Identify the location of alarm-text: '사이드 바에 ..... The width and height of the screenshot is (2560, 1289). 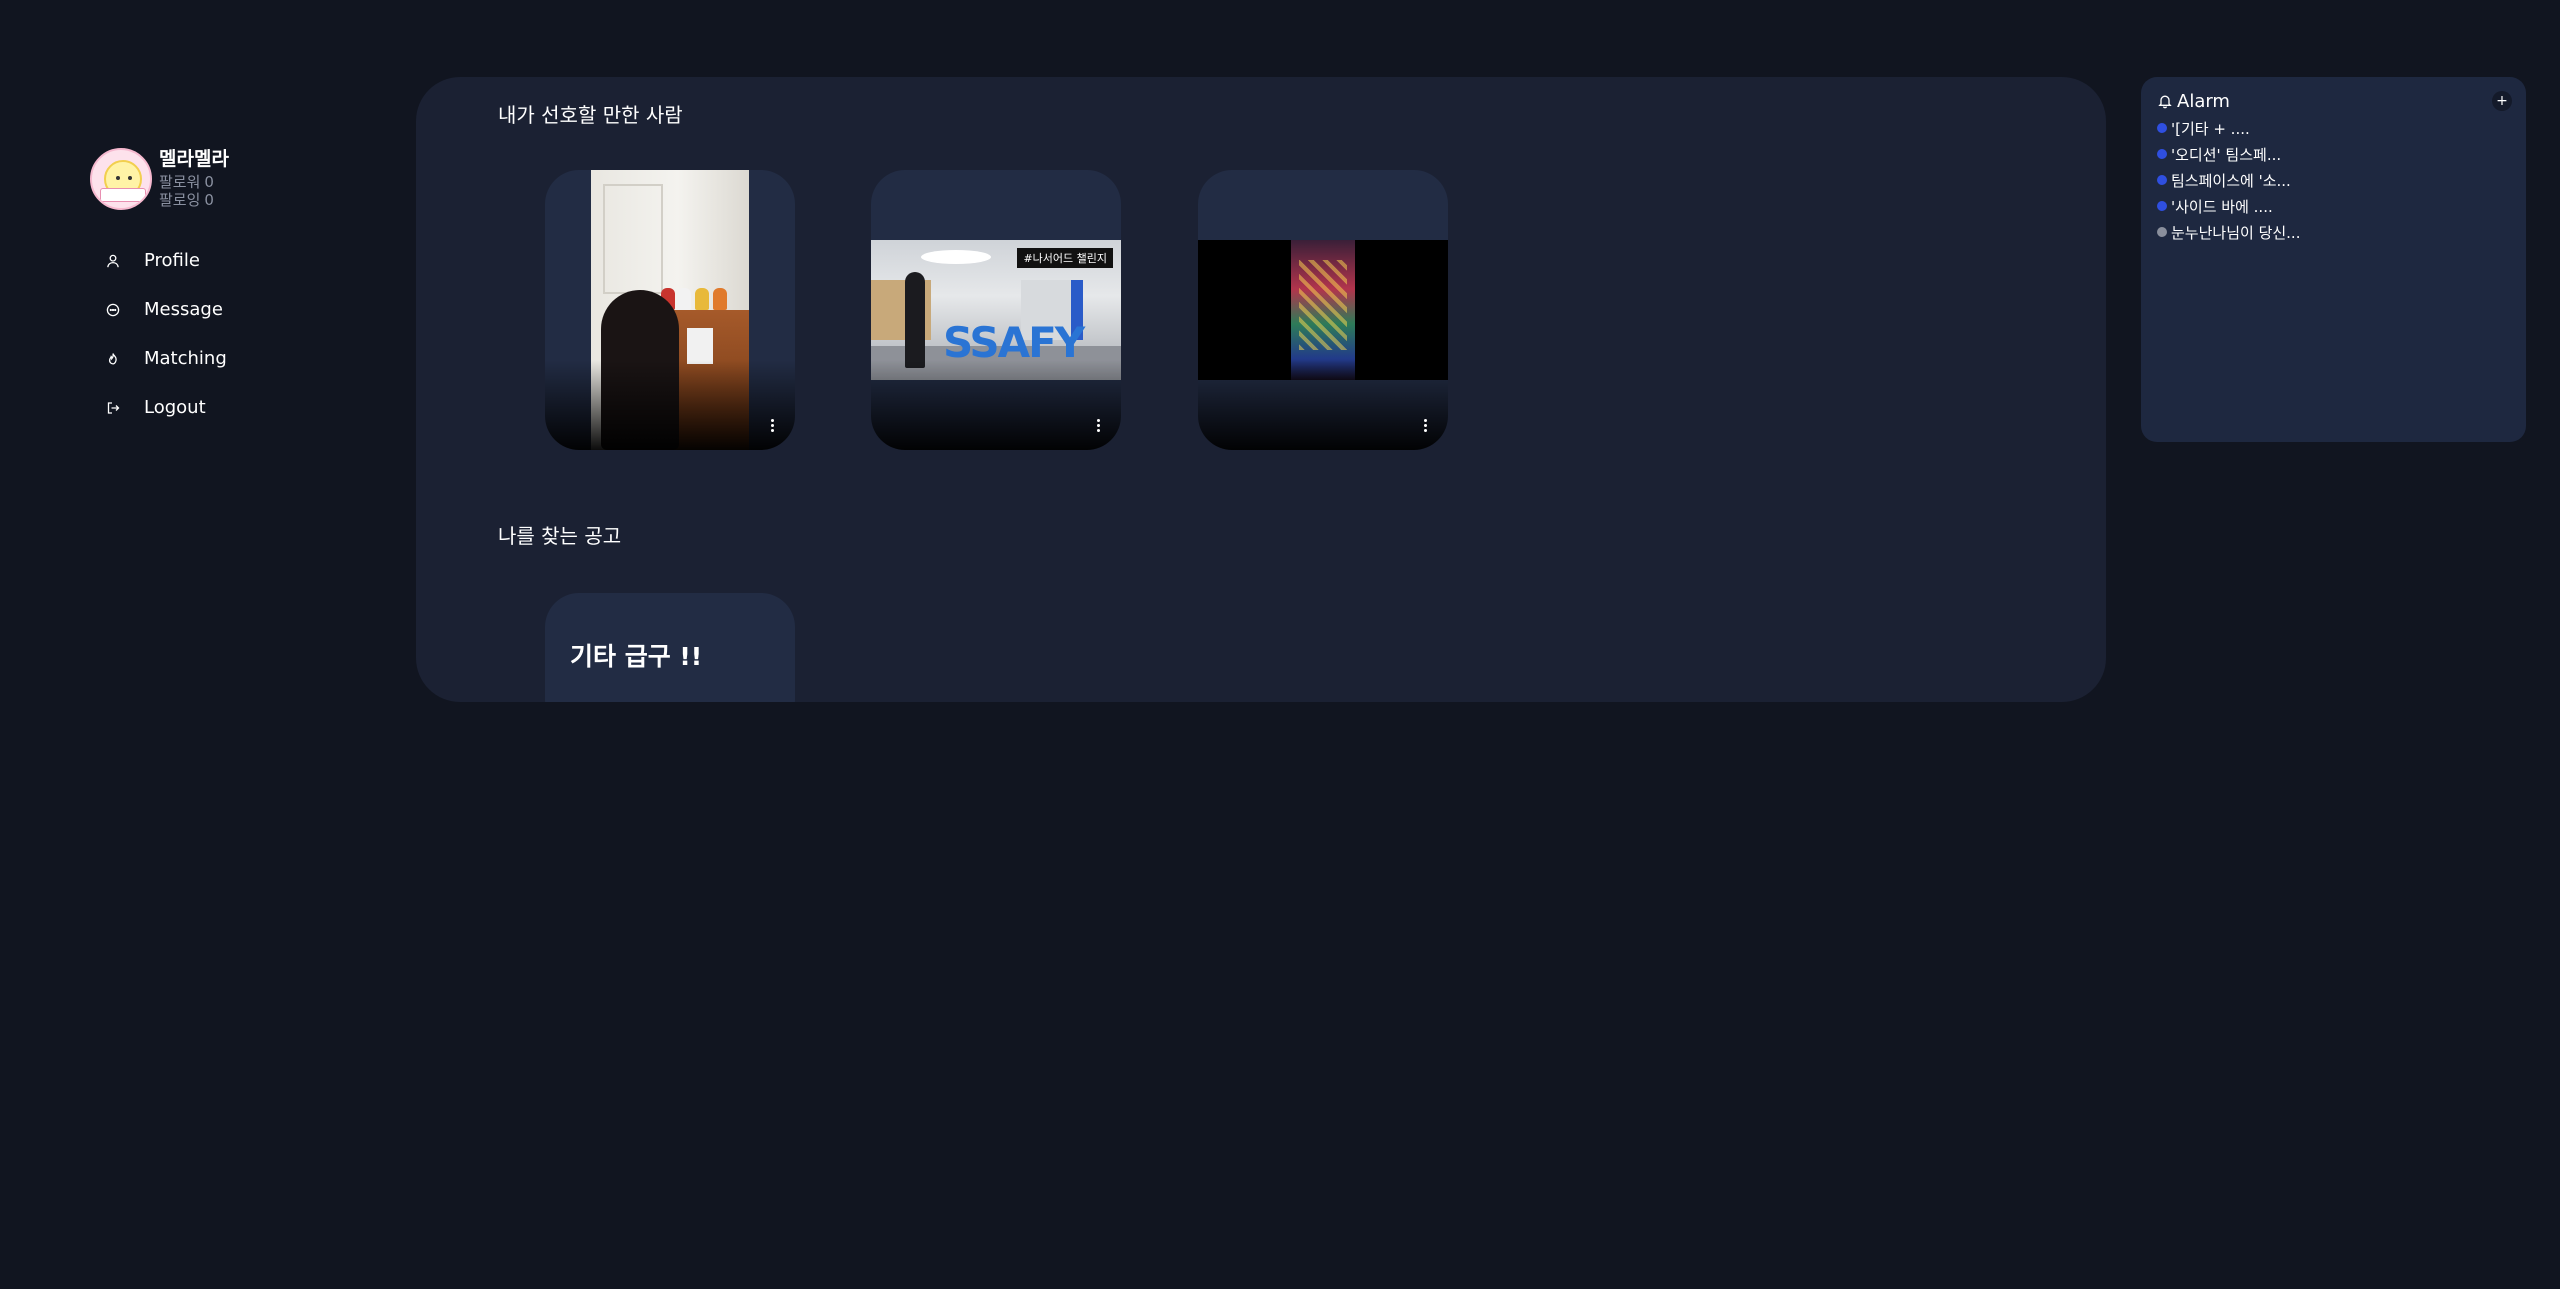
(2222, 206).